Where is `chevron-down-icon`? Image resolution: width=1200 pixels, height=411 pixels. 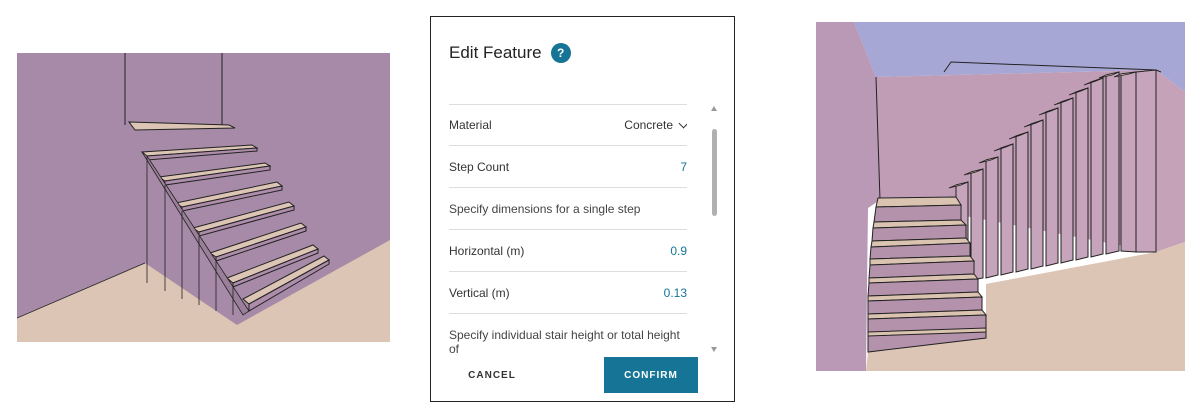 chevron-down-icon is located at coordinates (682, 123).